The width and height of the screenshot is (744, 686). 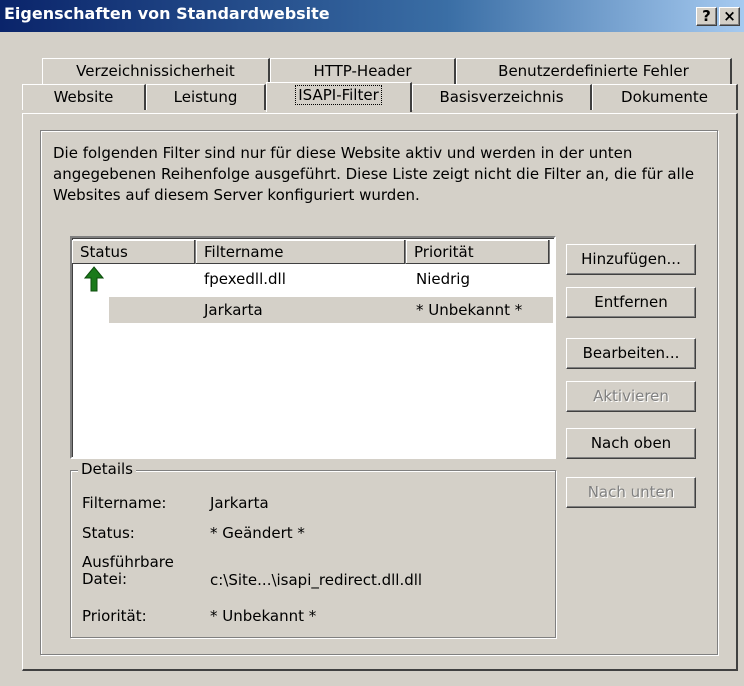 I want to click on tab-verzeichnissicherheit: Verzeichnissicherheit, so click(x=156, y=71).